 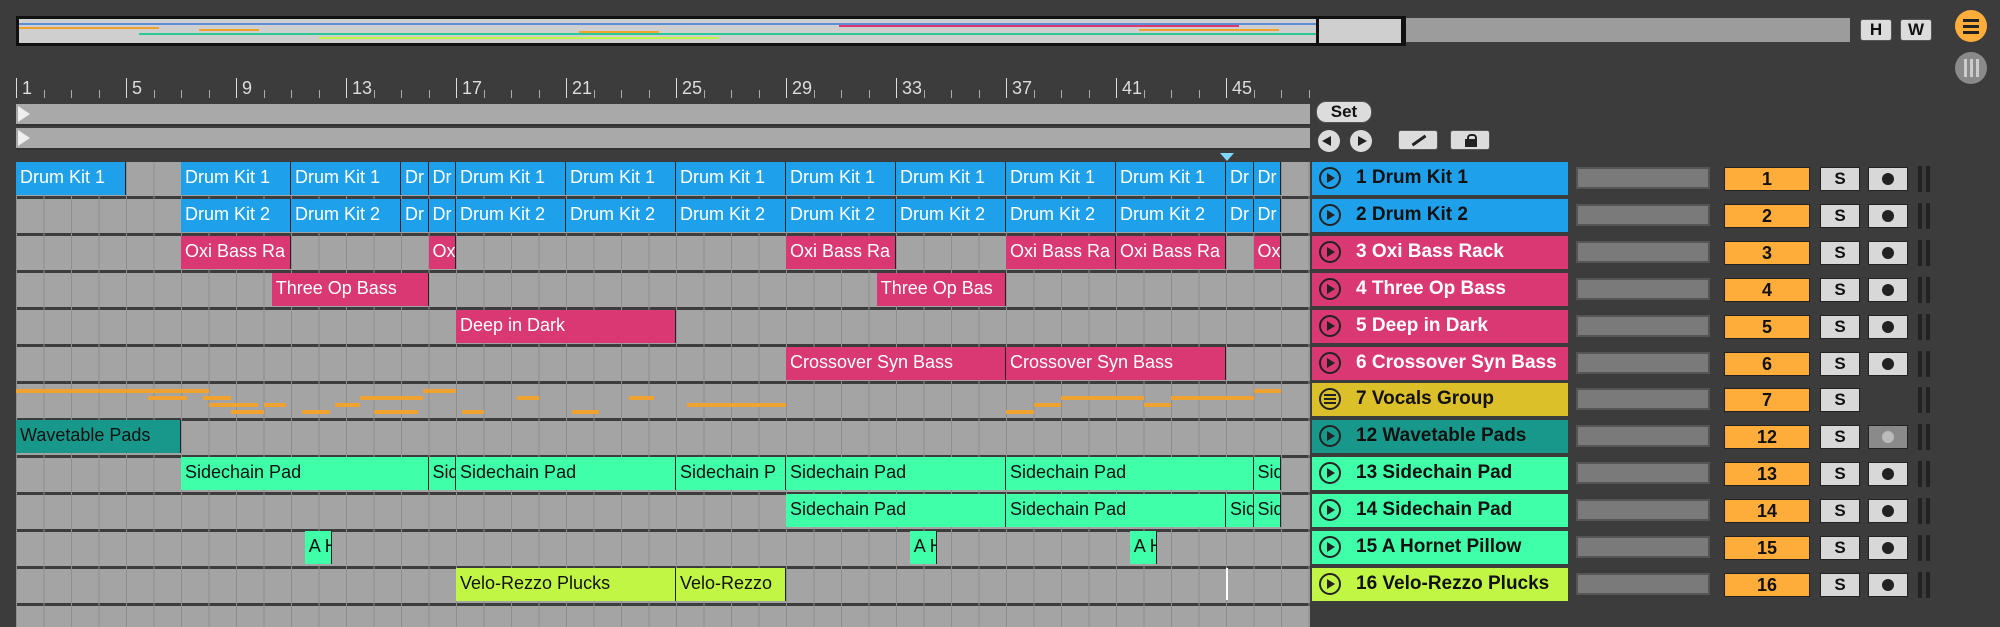 What do you see at coordinates (731, 474) in the screenshot?
I see `clip: Sidechain P` at bounding box center [731, 474].